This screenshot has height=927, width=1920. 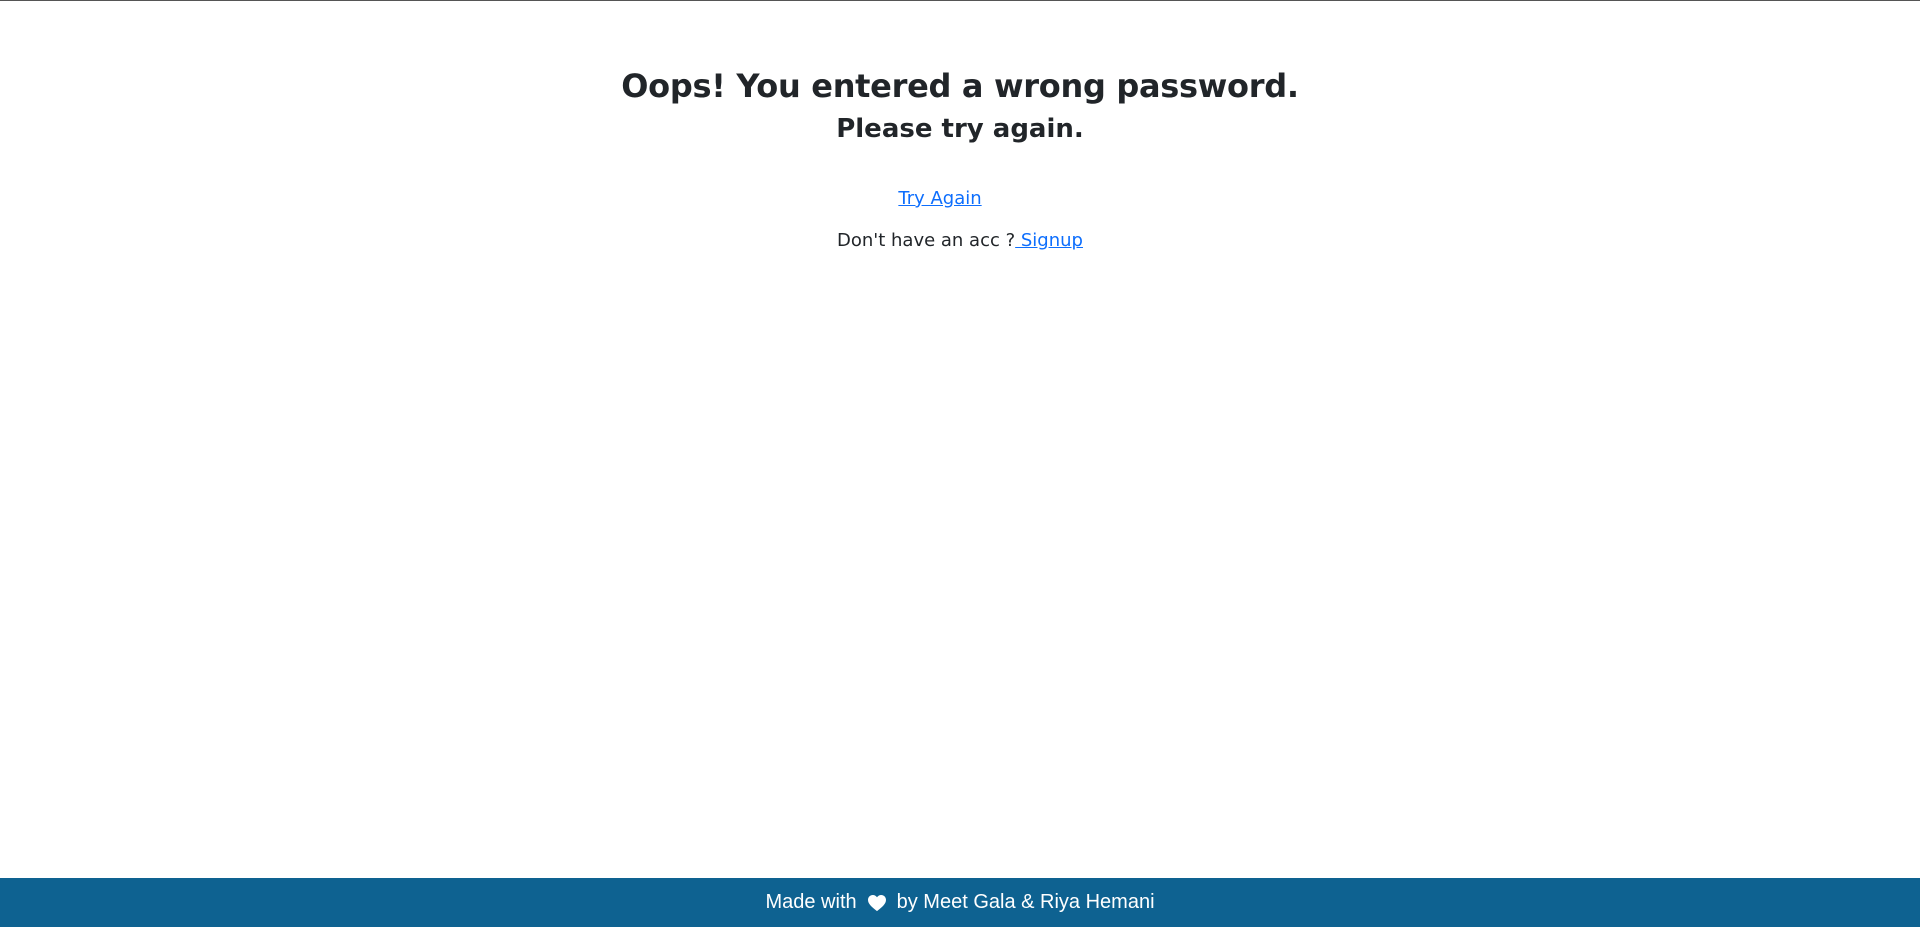 I want to click on signup-link: Signup, so click(x=1049, y=240).